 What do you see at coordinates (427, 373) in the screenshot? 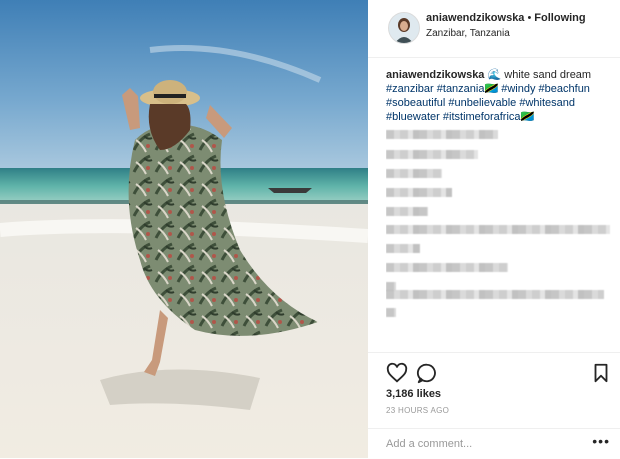
I see `comment-icon` at bounding box center [427, 373].